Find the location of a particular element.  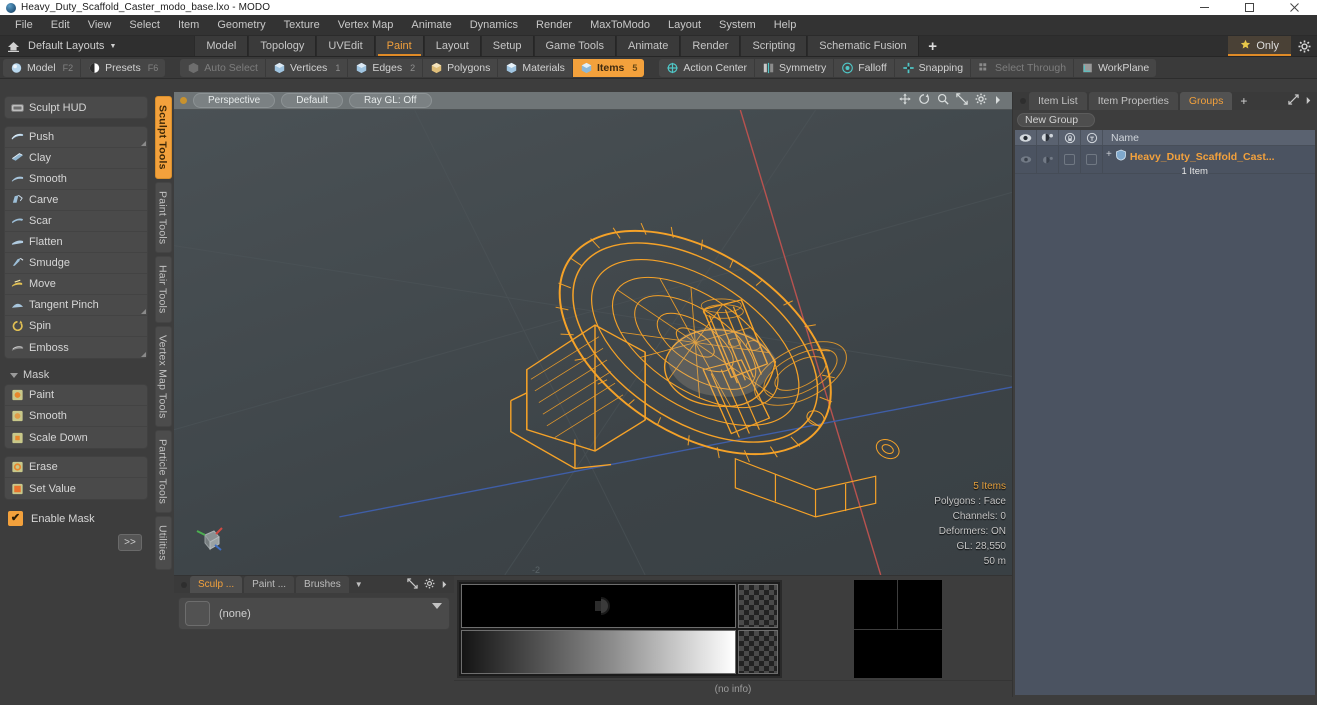

tool-emboss: Emboss is located at coordinates (76, 347).